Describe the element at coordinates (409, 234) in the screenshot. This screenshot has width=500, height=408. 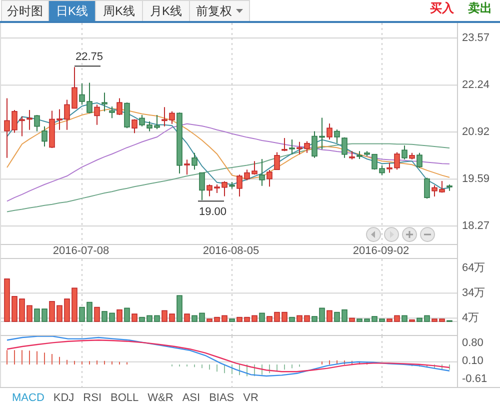
I see `zoom-in-button` at that location.